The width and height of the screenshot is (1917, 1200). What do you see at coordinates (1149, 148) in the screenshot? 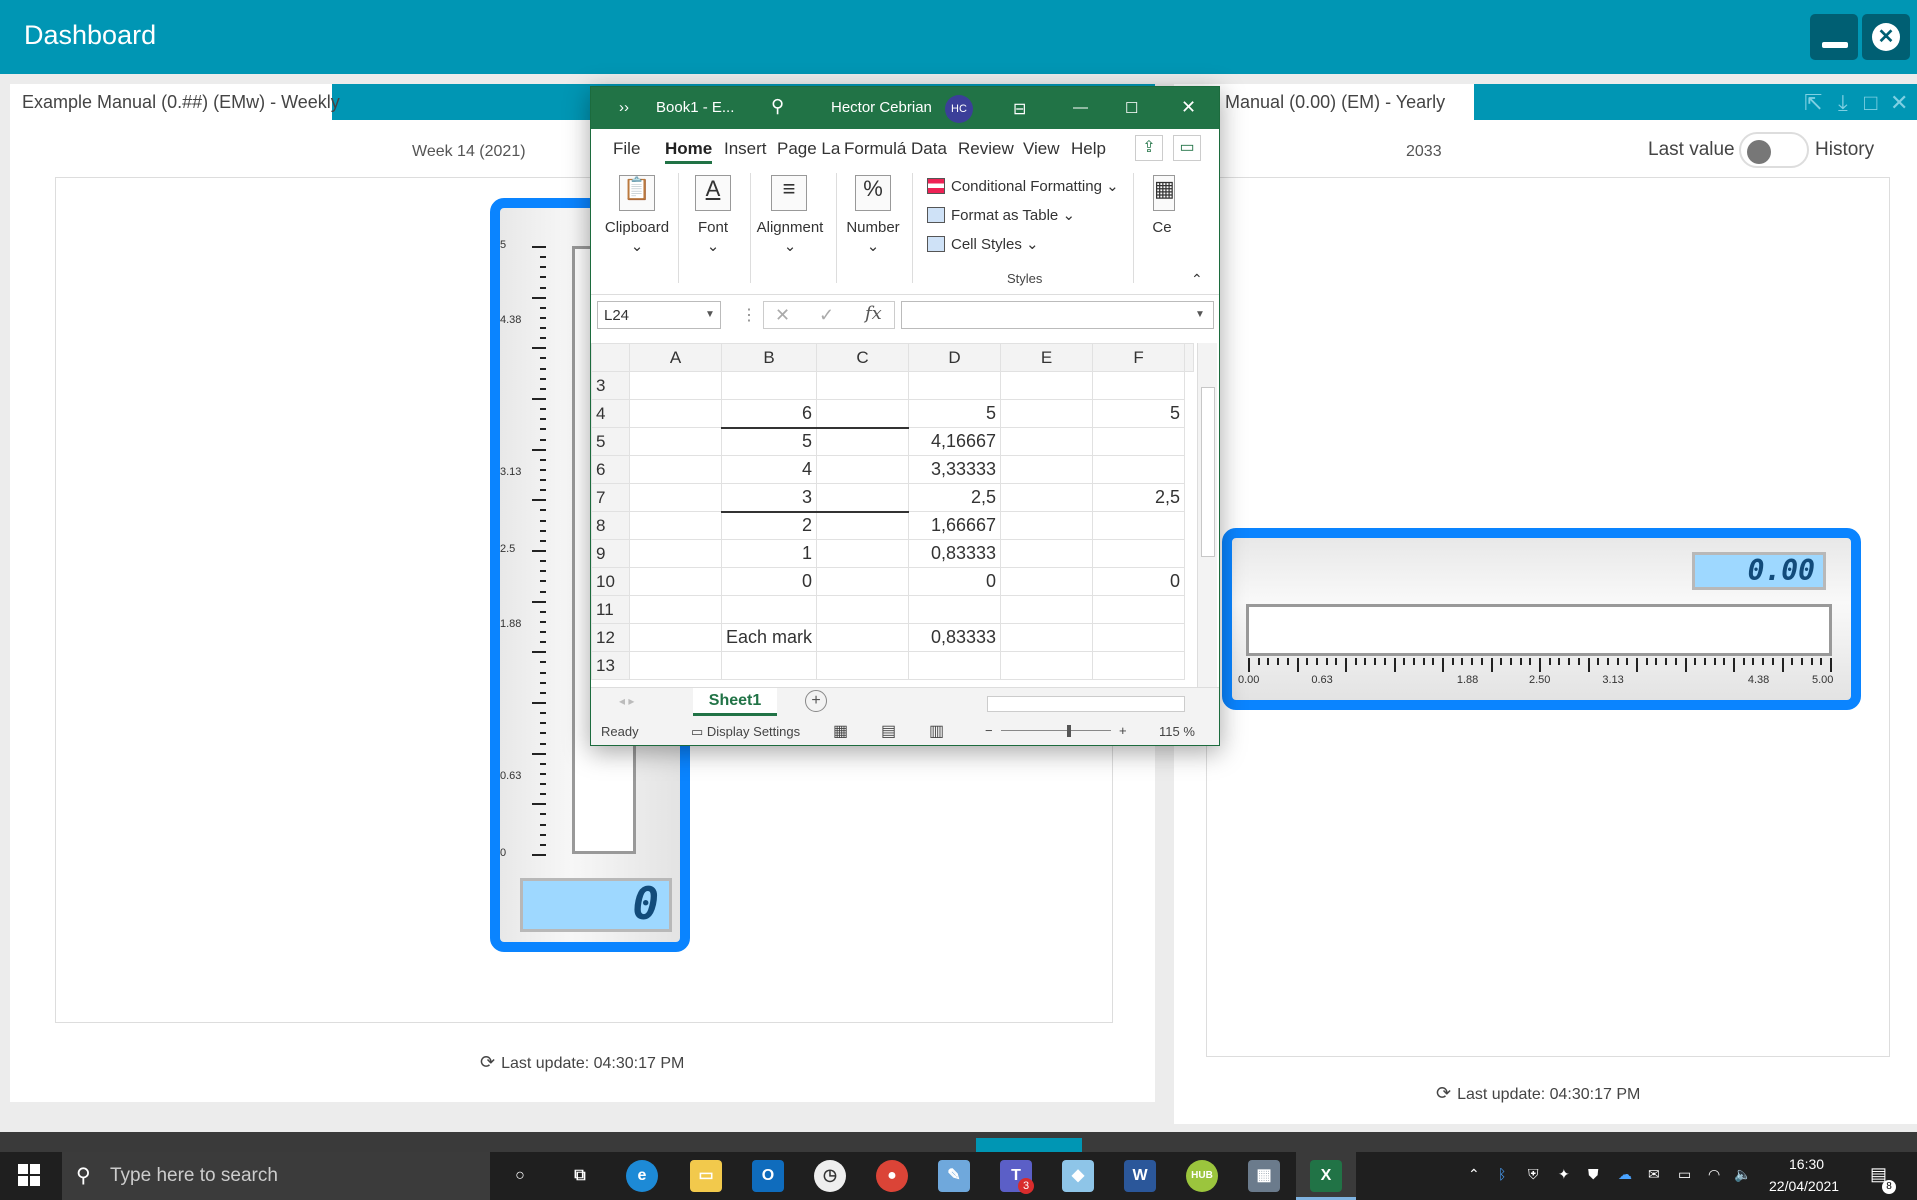
I see `share-icon: ⇪` at bounding box center [1149, 148].